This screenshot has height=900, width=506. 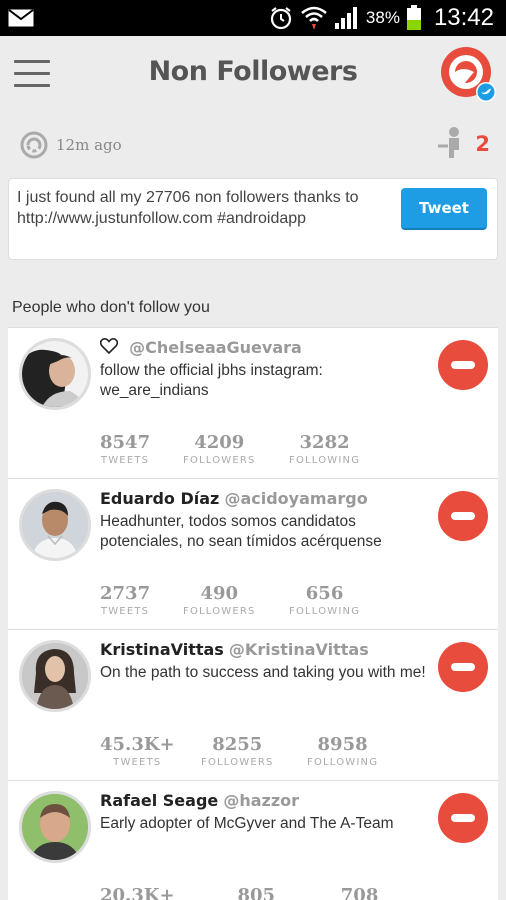 I want to click on followers-stat: 4209 Followers, so click(x=219, y=450).